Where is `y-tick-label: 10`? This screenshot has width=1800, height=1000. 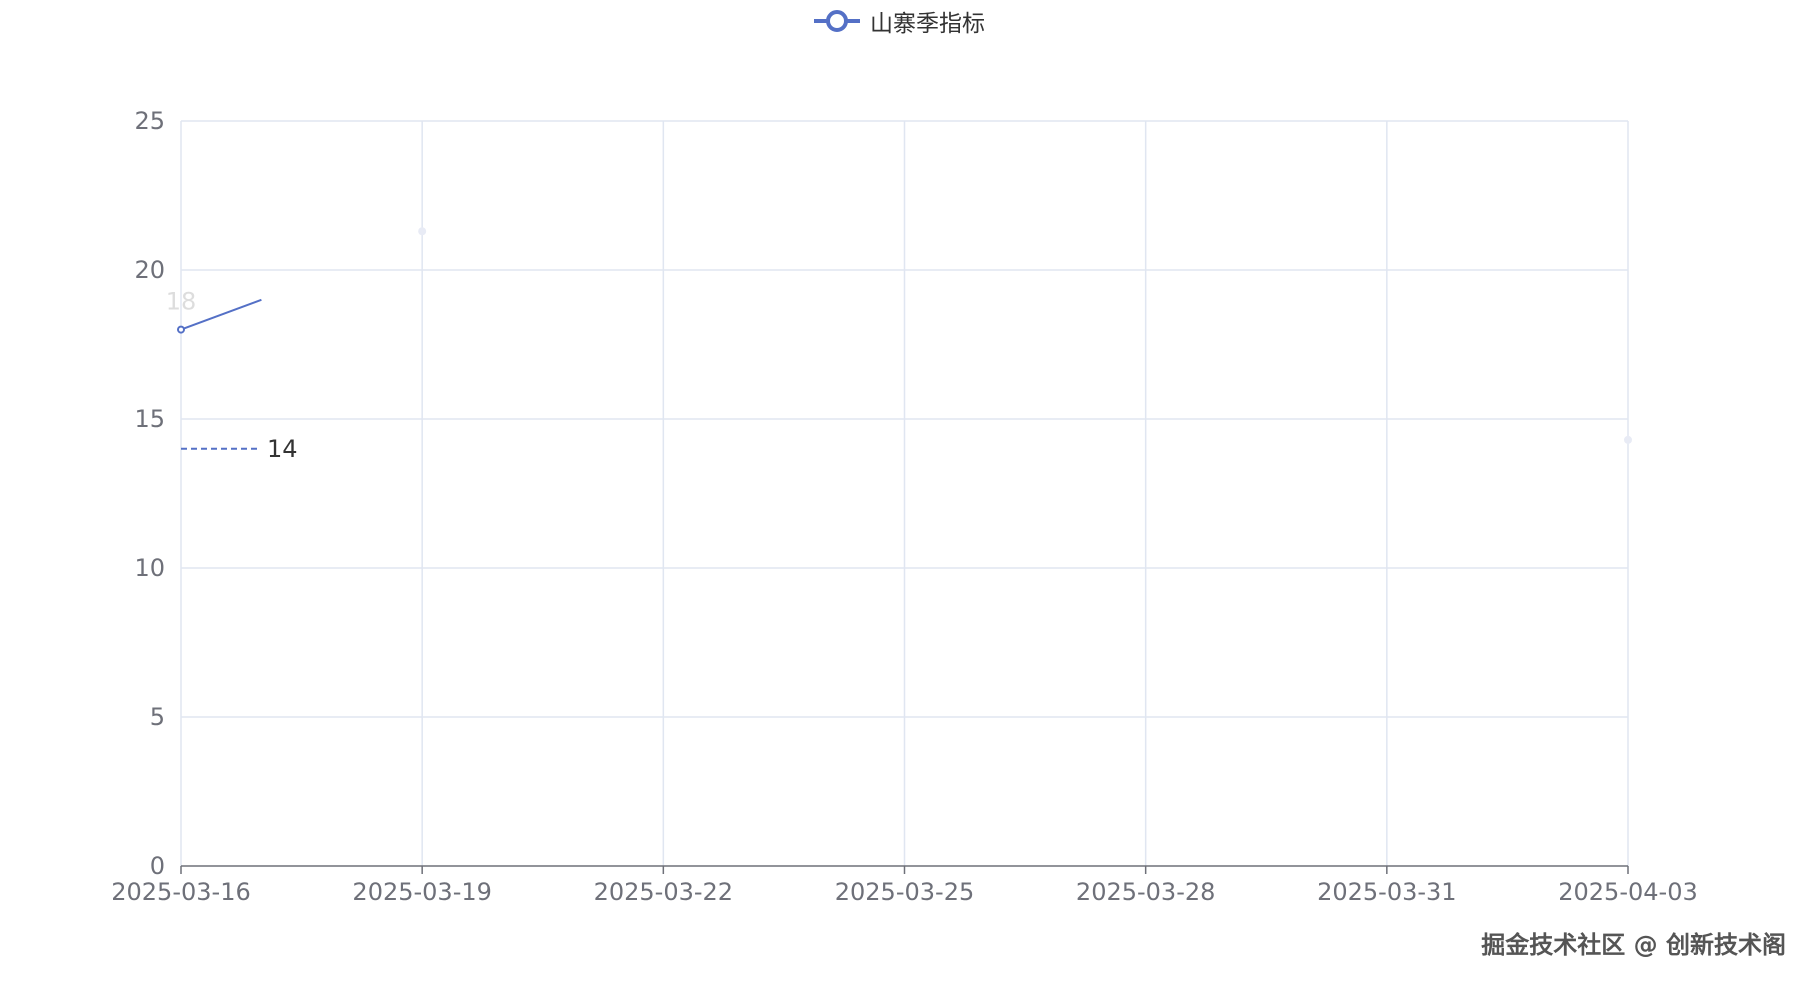
y-tick-label: 10 is located at coordinates (149, 568).